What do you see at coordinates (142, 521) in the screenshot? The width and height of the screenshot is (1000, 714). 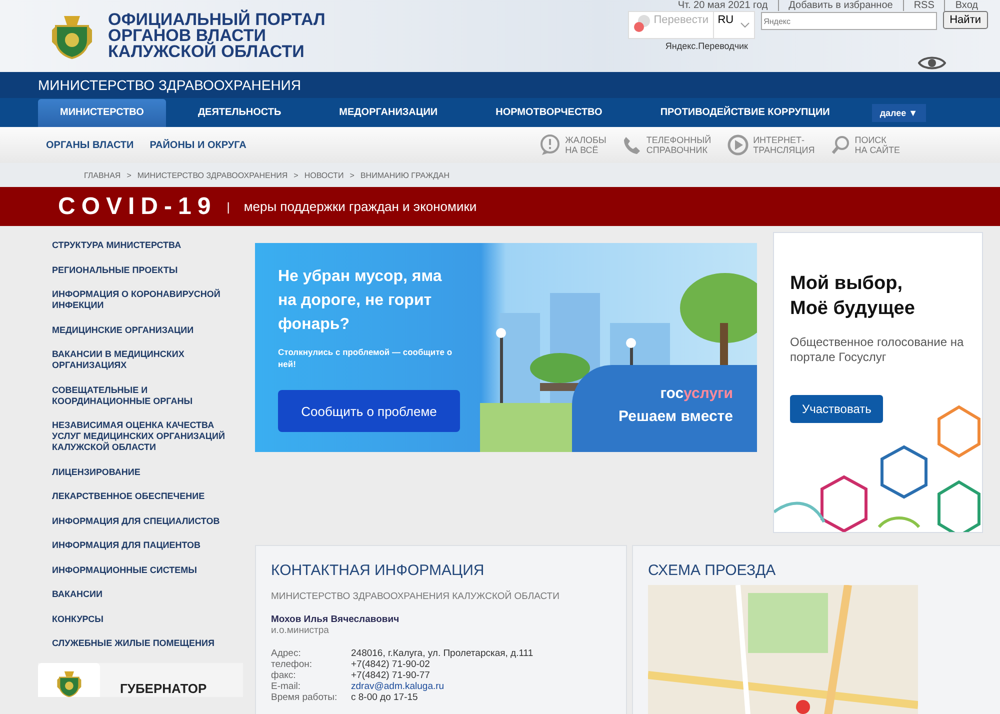 I see `sidebar-item: ИНФОРМАЦИЯ ДЛЯ СПЕЦИАЛИСТОВ` at bounding box center [142, 521].